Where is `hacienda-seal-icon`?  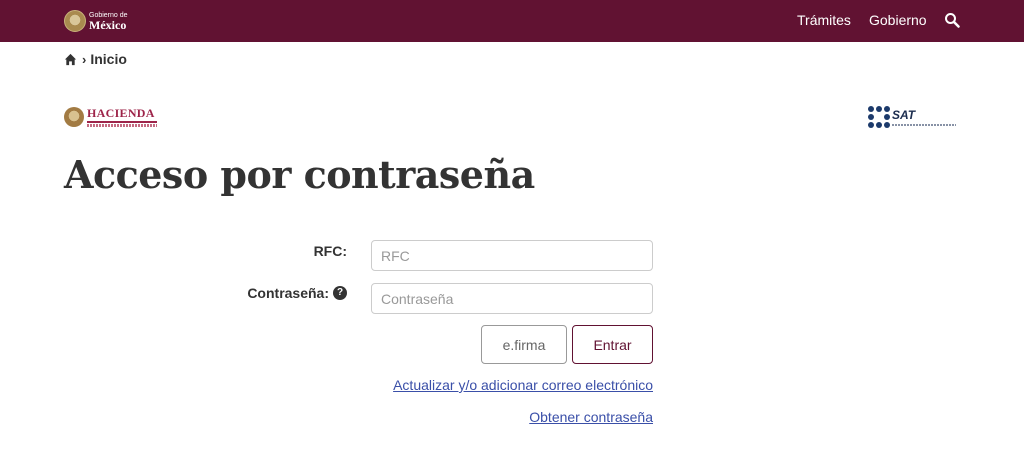
hacienda-seal-icon is located at coordinates (74, 117).